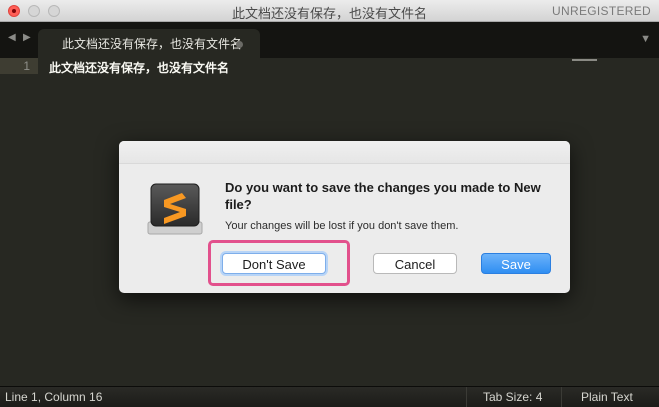 The width and height of the screenshot is (659, 407). Describe the element at coordinates (239, 44) in the screenshot. I see `unsaved-dot-icon` at that location.